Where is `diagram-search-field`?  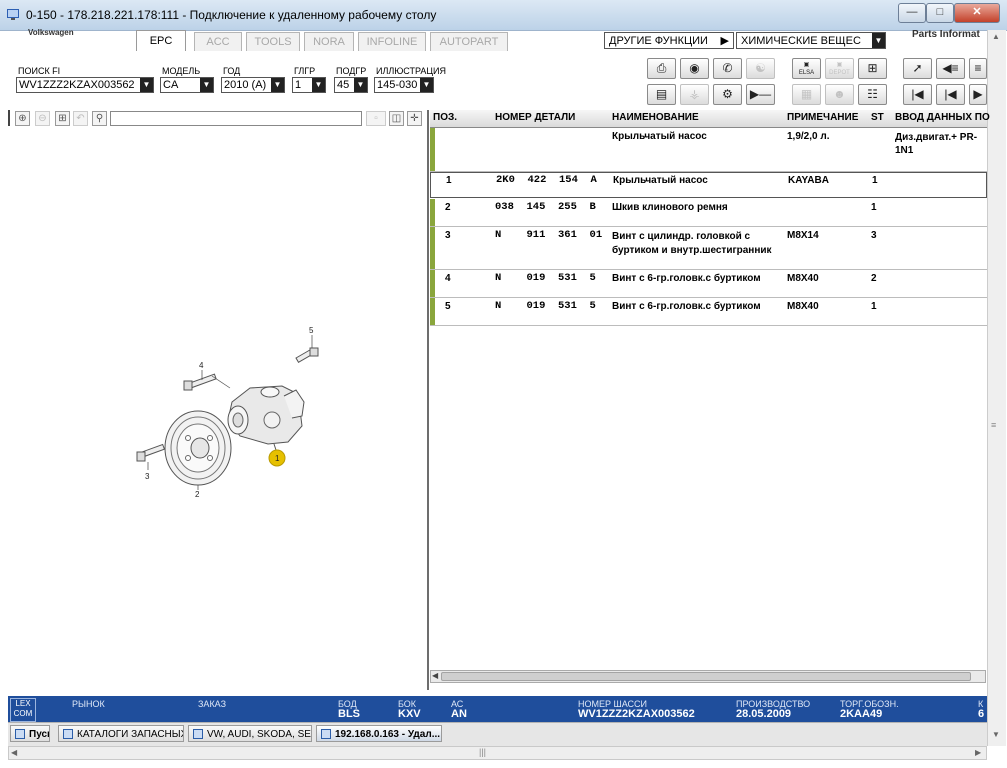
diagram-search-field is located at coordinates (236, 118).